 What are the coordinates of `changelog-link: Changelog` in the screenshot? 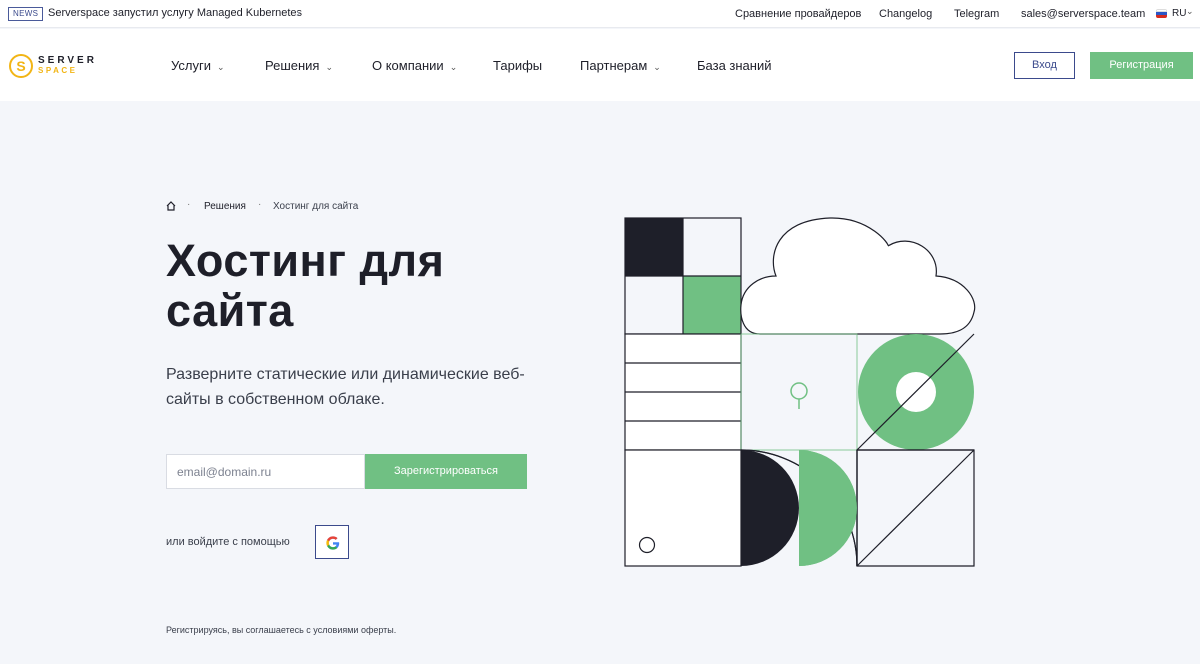 It's located at (905, 14).